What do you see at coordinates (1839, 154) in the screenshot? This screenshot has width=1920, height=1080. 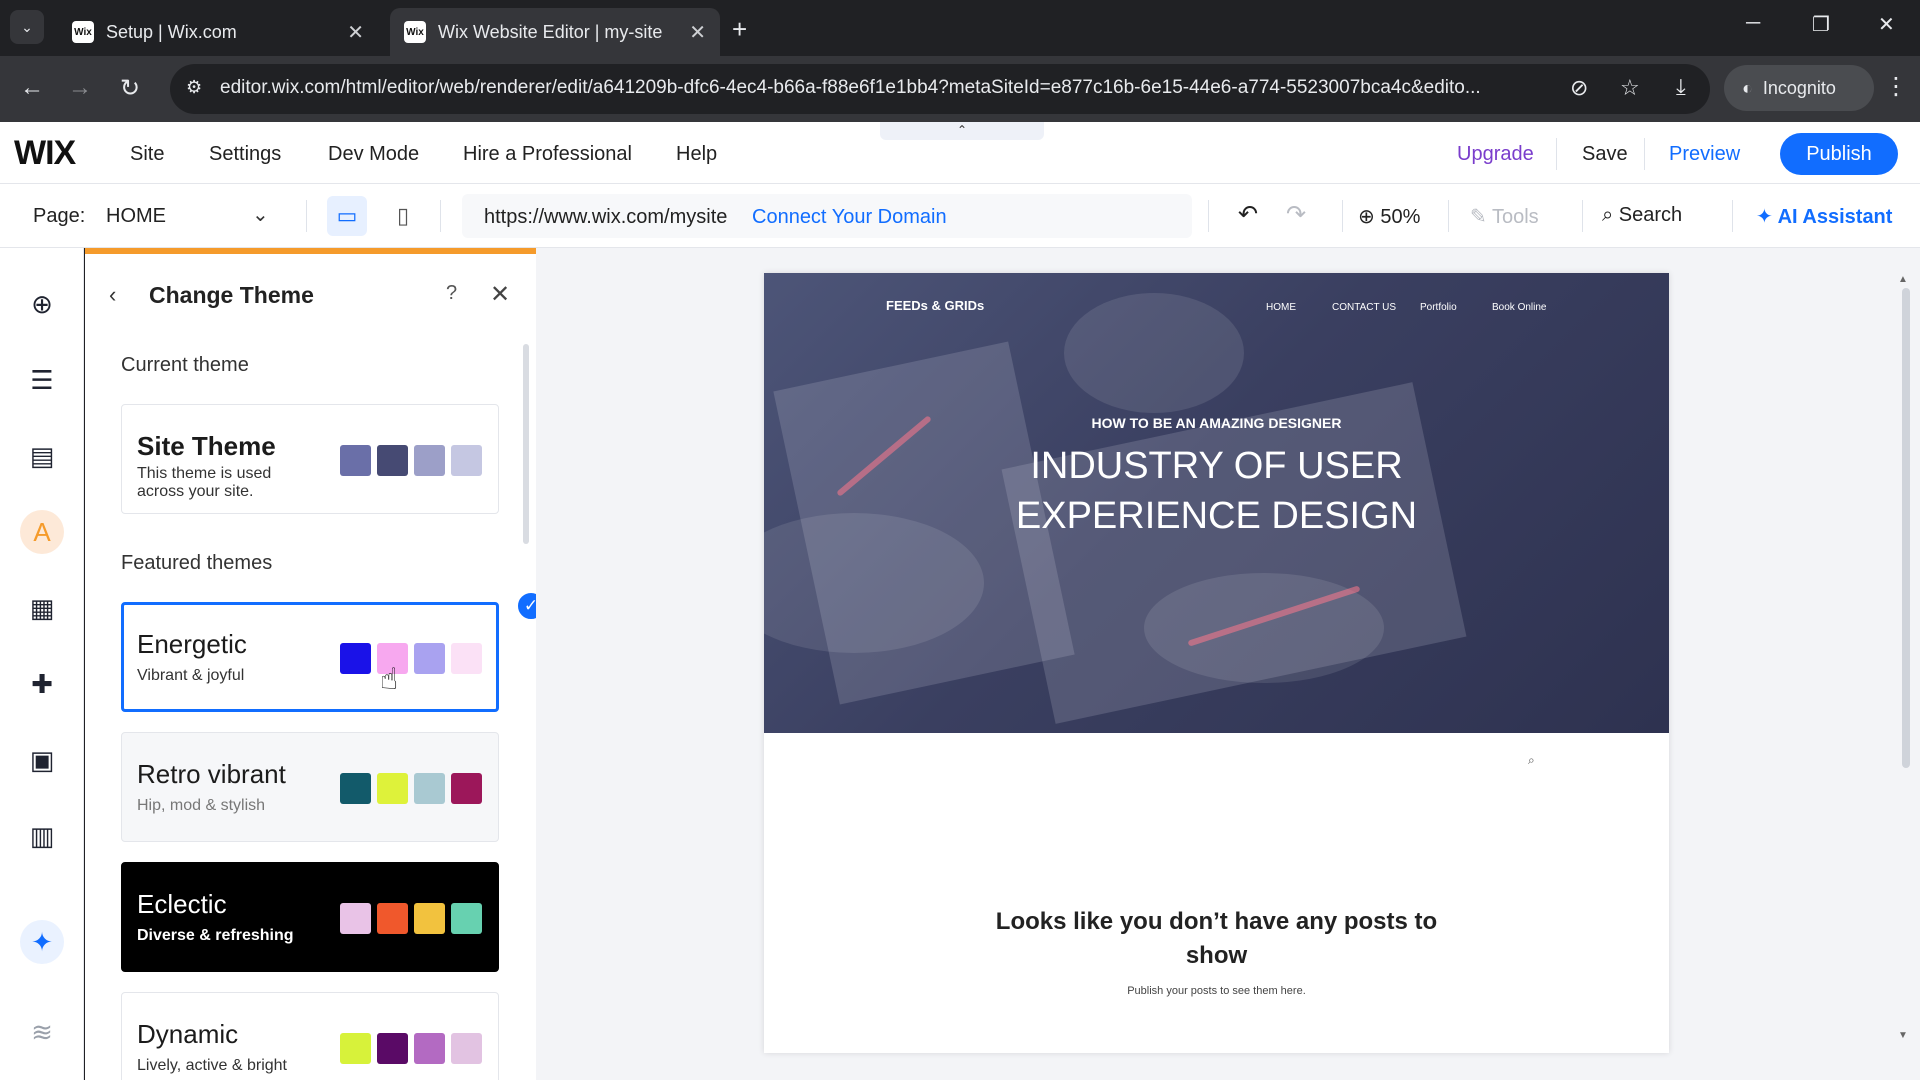 I see `publish-button: Publish` at bounding box center [1839, 154].